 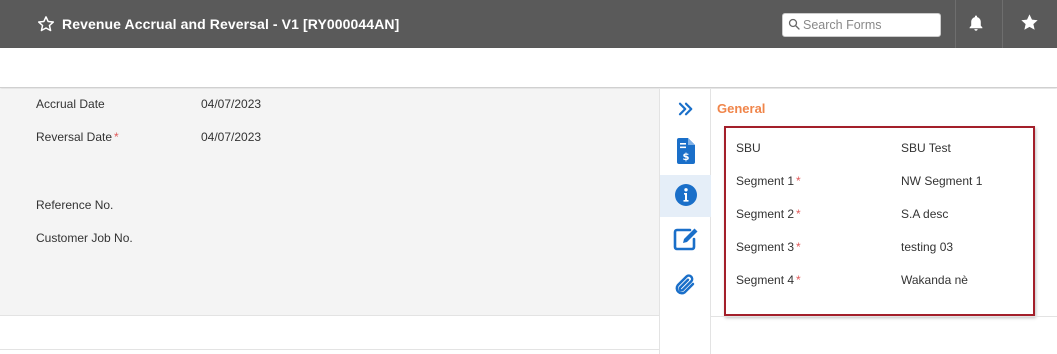 I want to click on collapse-panel-button, so click(x=685, y=110).